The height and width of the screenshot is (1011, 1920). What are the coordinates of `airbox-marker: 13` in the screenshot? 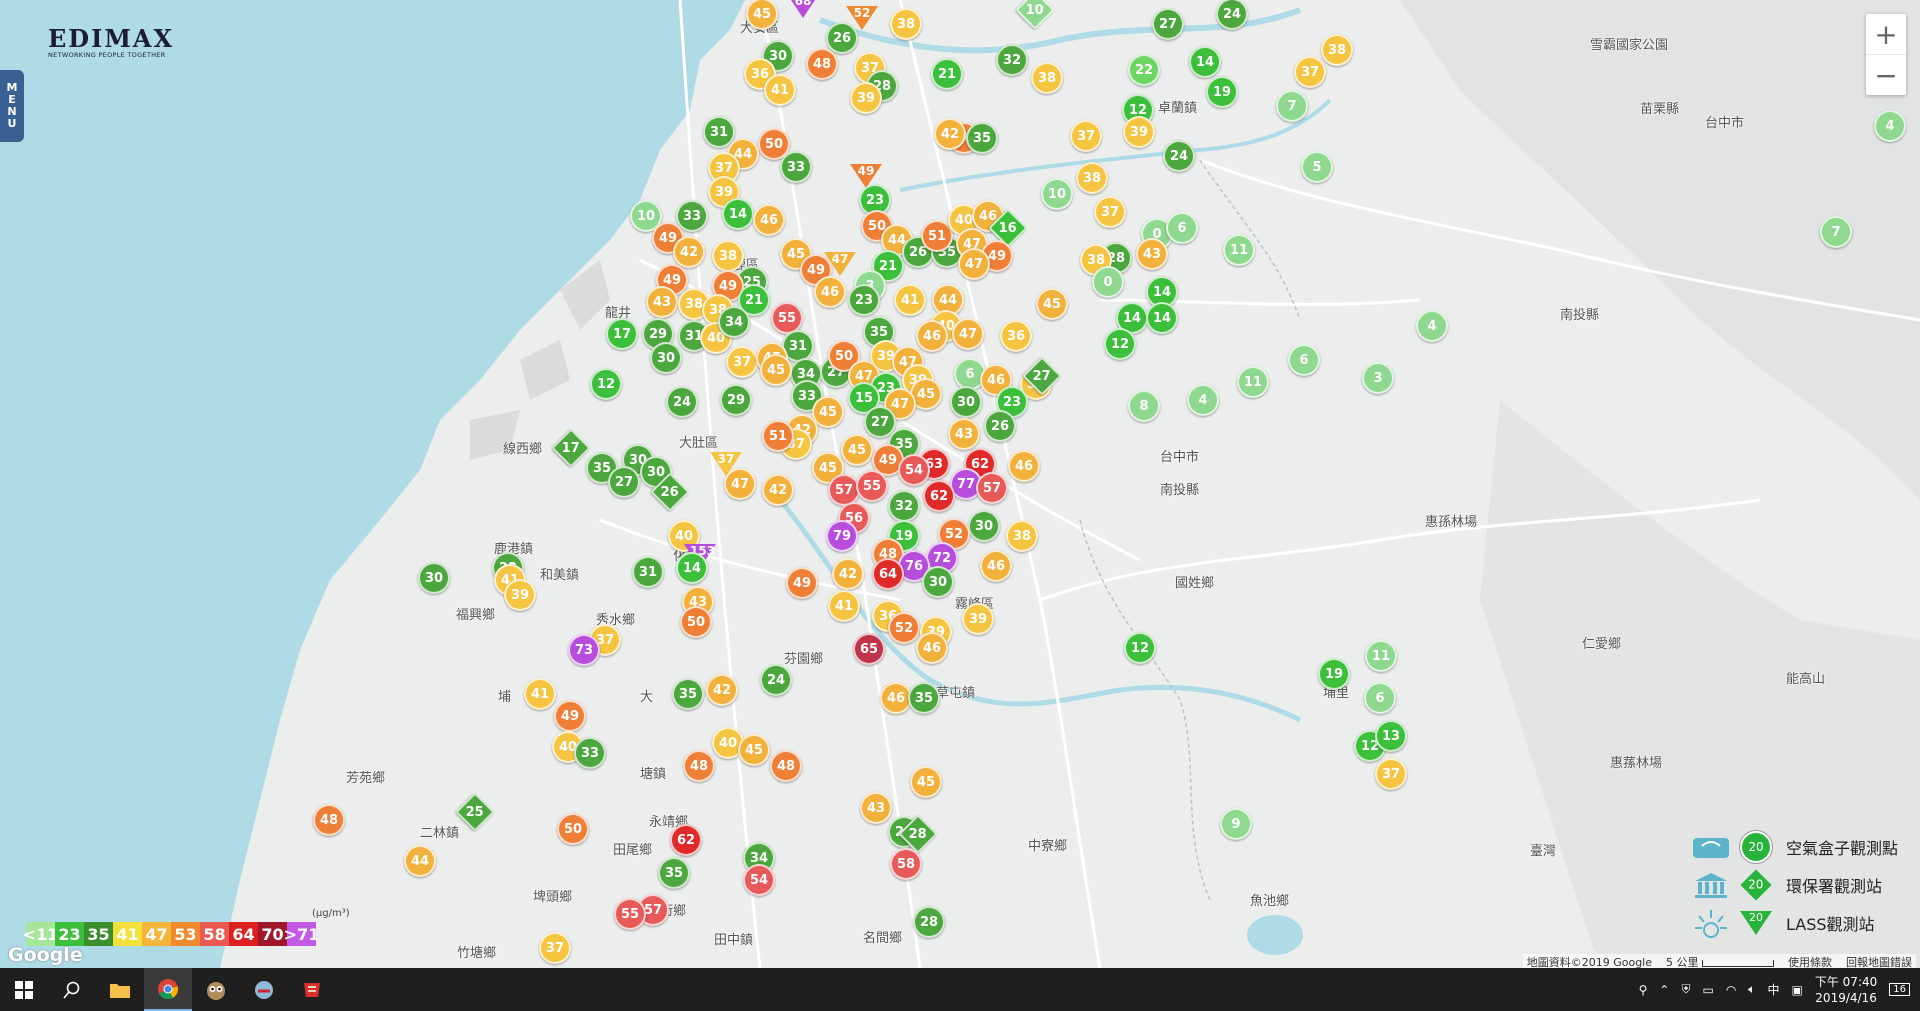 It's located at (1391, 736).